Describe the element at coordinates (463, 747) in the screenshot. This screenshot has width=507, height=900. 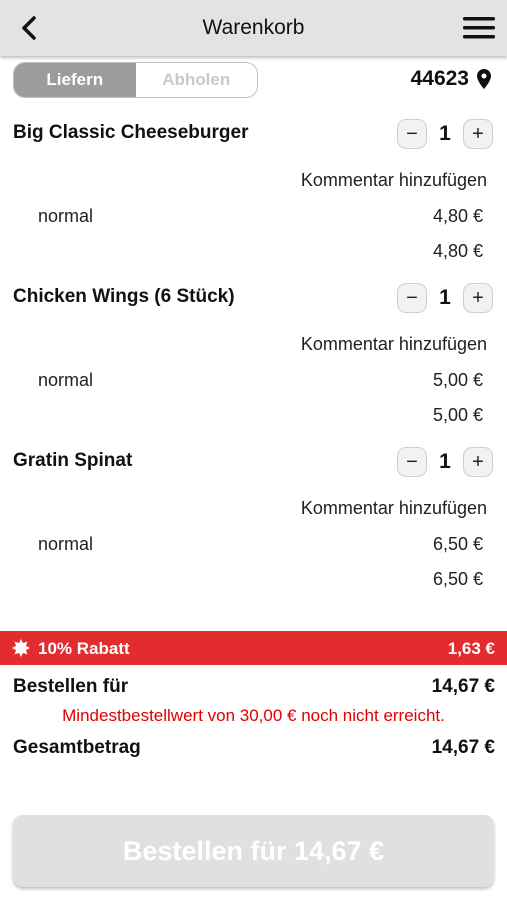
I see `total-value: 14,67 €` at that location.